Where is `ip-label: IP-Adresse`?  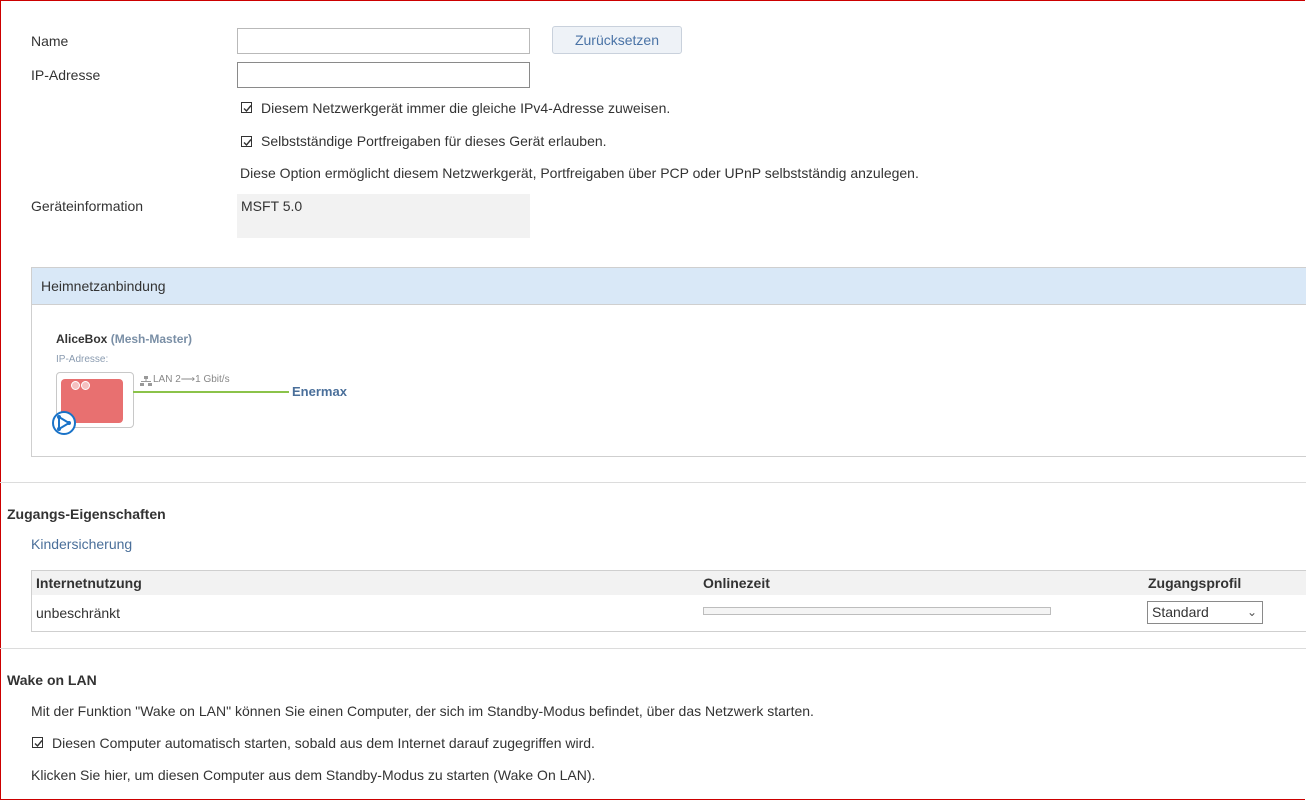
ip-label: IP-Adresse is located at coordinates (66, 75).